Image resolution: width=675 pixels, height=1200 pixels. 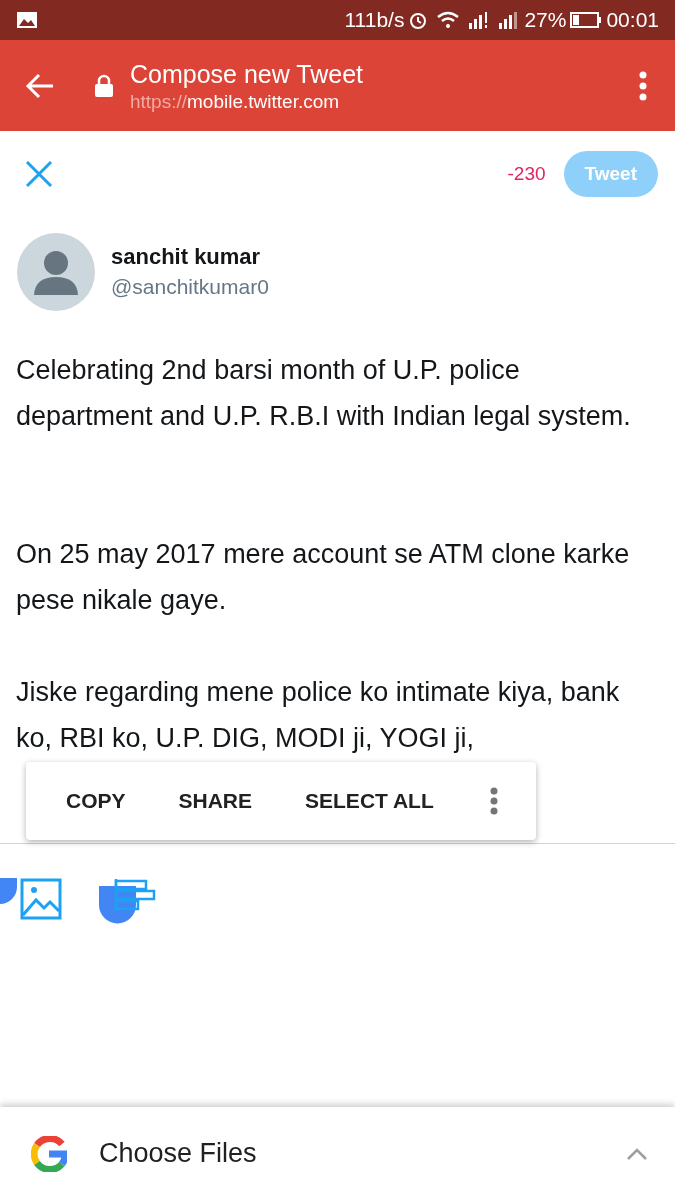 I want to click on character-counter: -230, so click(x=526, y=173).